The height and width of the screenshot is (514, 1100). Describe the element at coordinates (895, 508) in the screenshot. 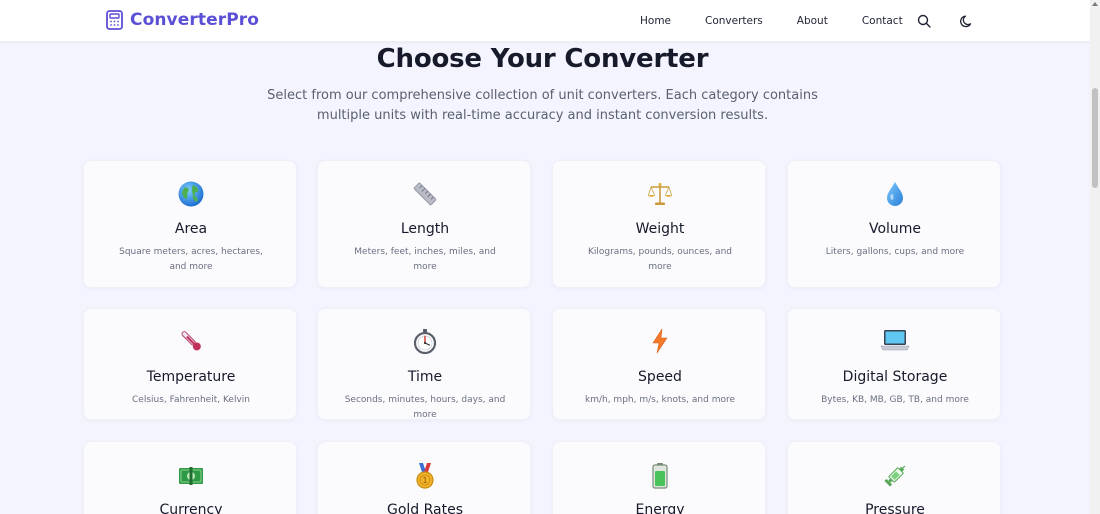

I see `card-title: Pressure` at that location.